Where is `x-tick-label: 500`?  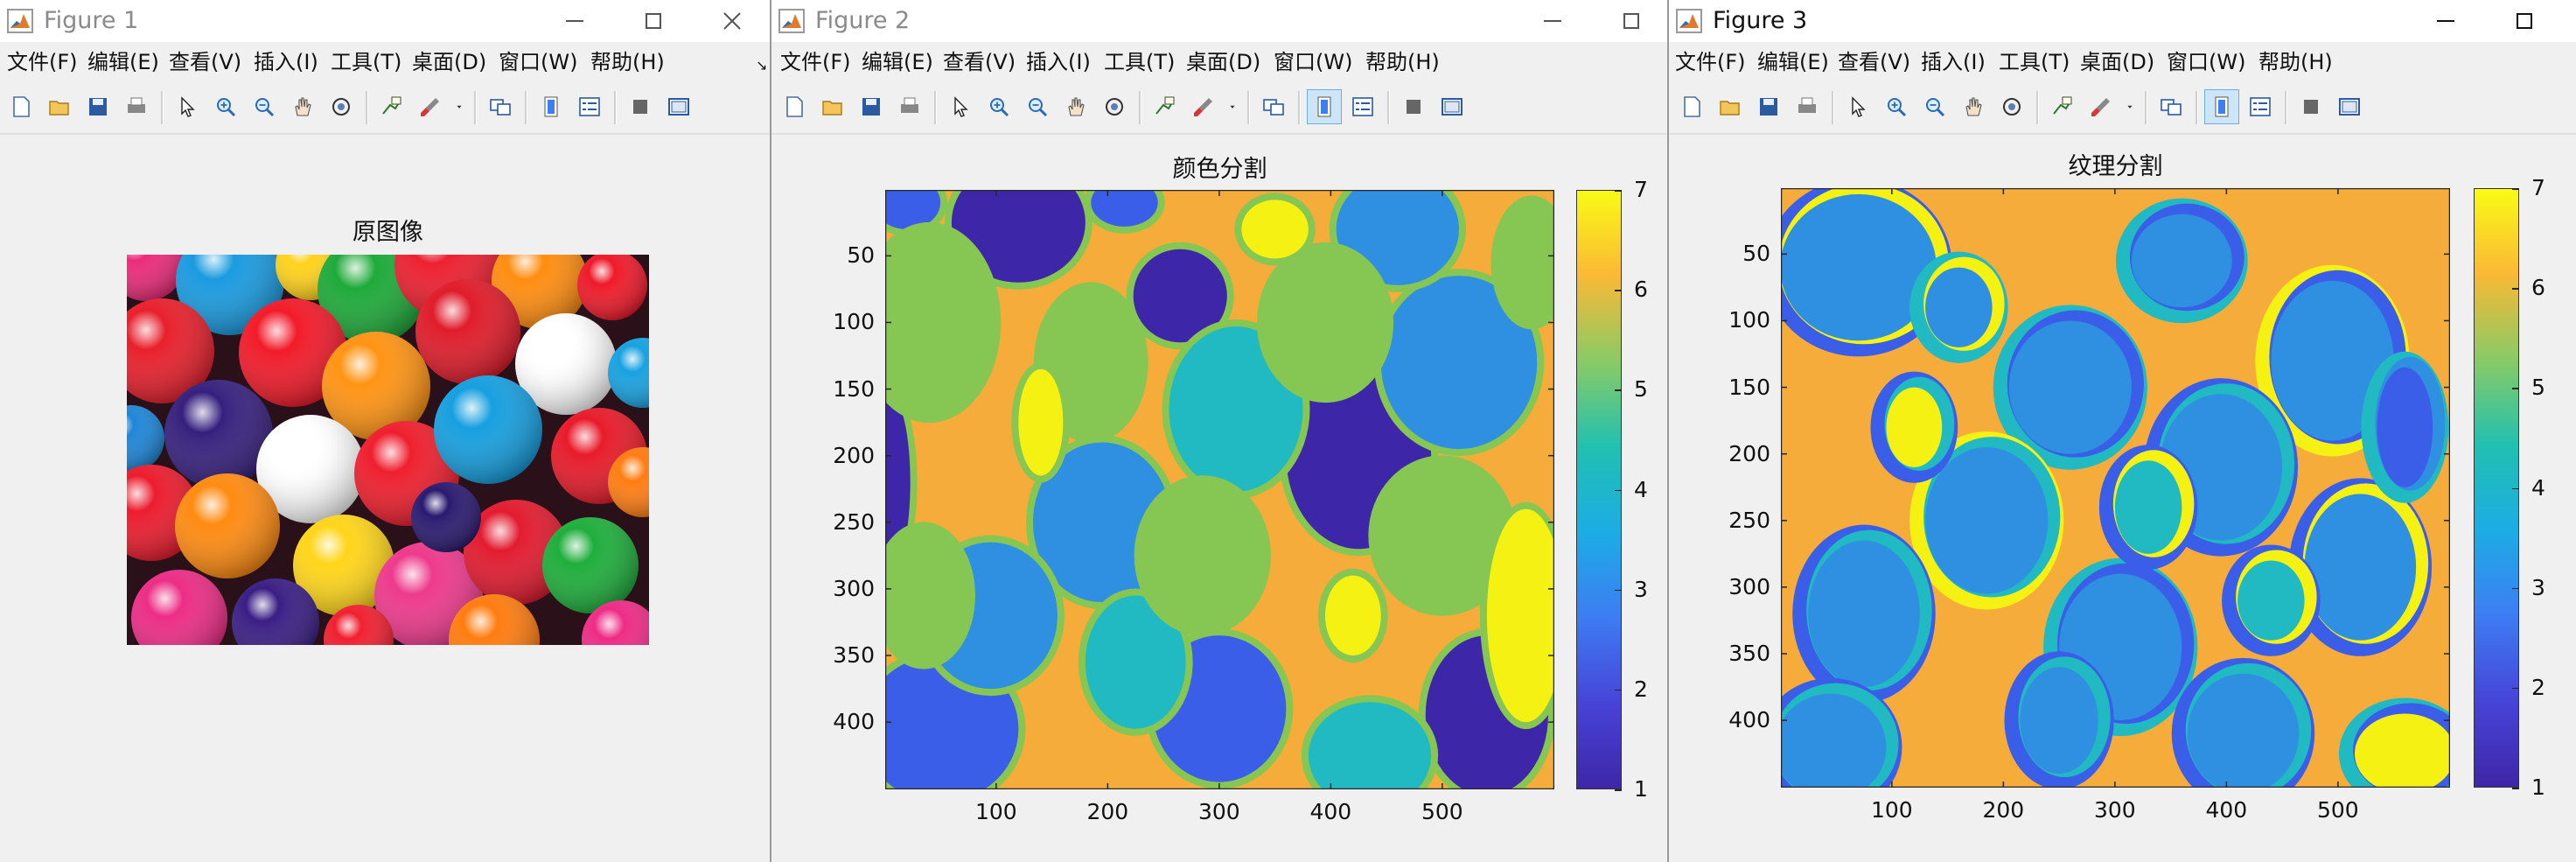
x-tick-label: 500 is located at coordinates (2338, 810).